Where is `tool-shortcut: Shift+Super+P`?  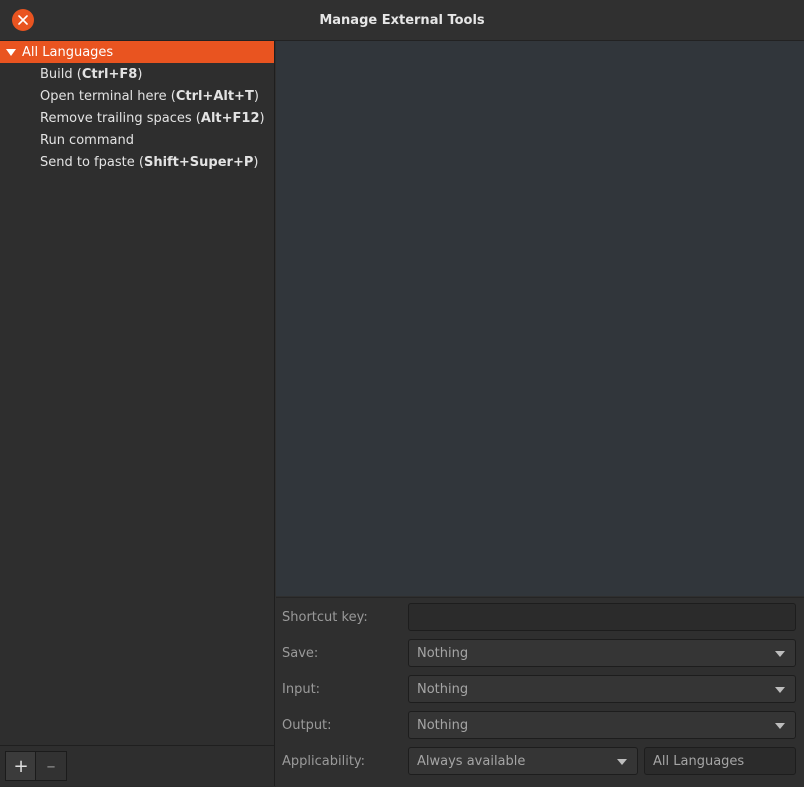
tool-shortcut: Shift+Super+P is located at coordinates (198, 162).